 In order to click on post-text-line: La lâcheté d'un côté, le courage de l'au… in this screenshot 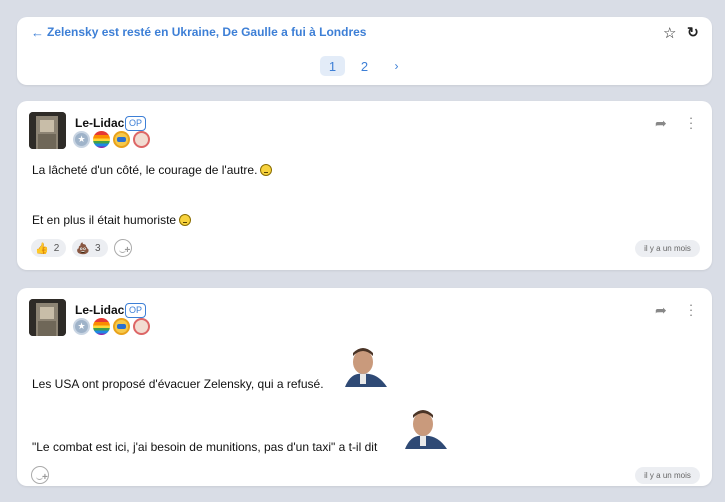, I will do `click(152, 170)`.